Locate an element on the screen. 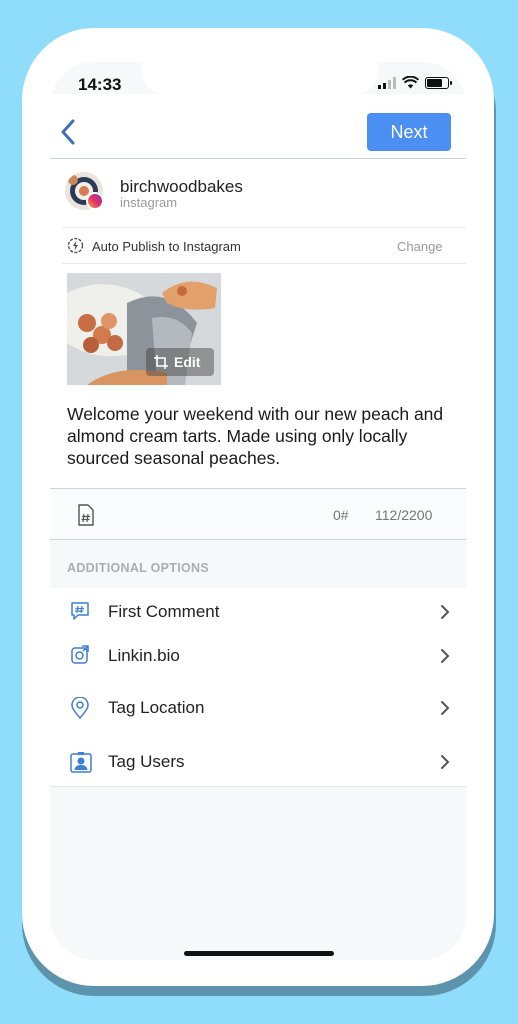 The image size is (518, 1024). battery-icon is located at coordinates (438, 82).